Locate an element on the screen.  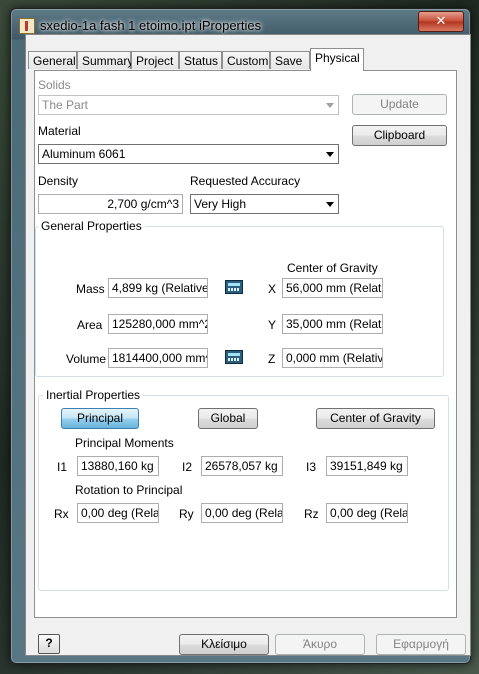
tab-status: Status is located at coordinates (200, 60).